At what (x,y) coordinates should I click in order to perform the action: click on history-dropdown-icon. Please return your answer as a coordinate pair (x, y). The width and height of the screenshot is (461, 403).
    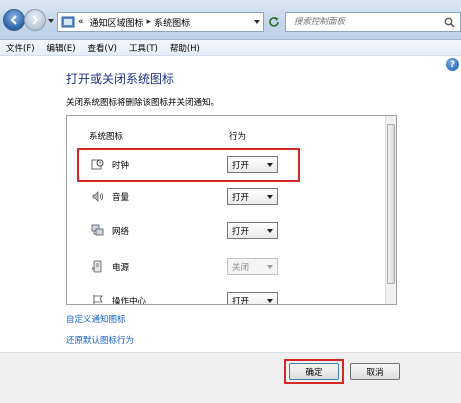
    Looking at the image, I should click on (51, 21).